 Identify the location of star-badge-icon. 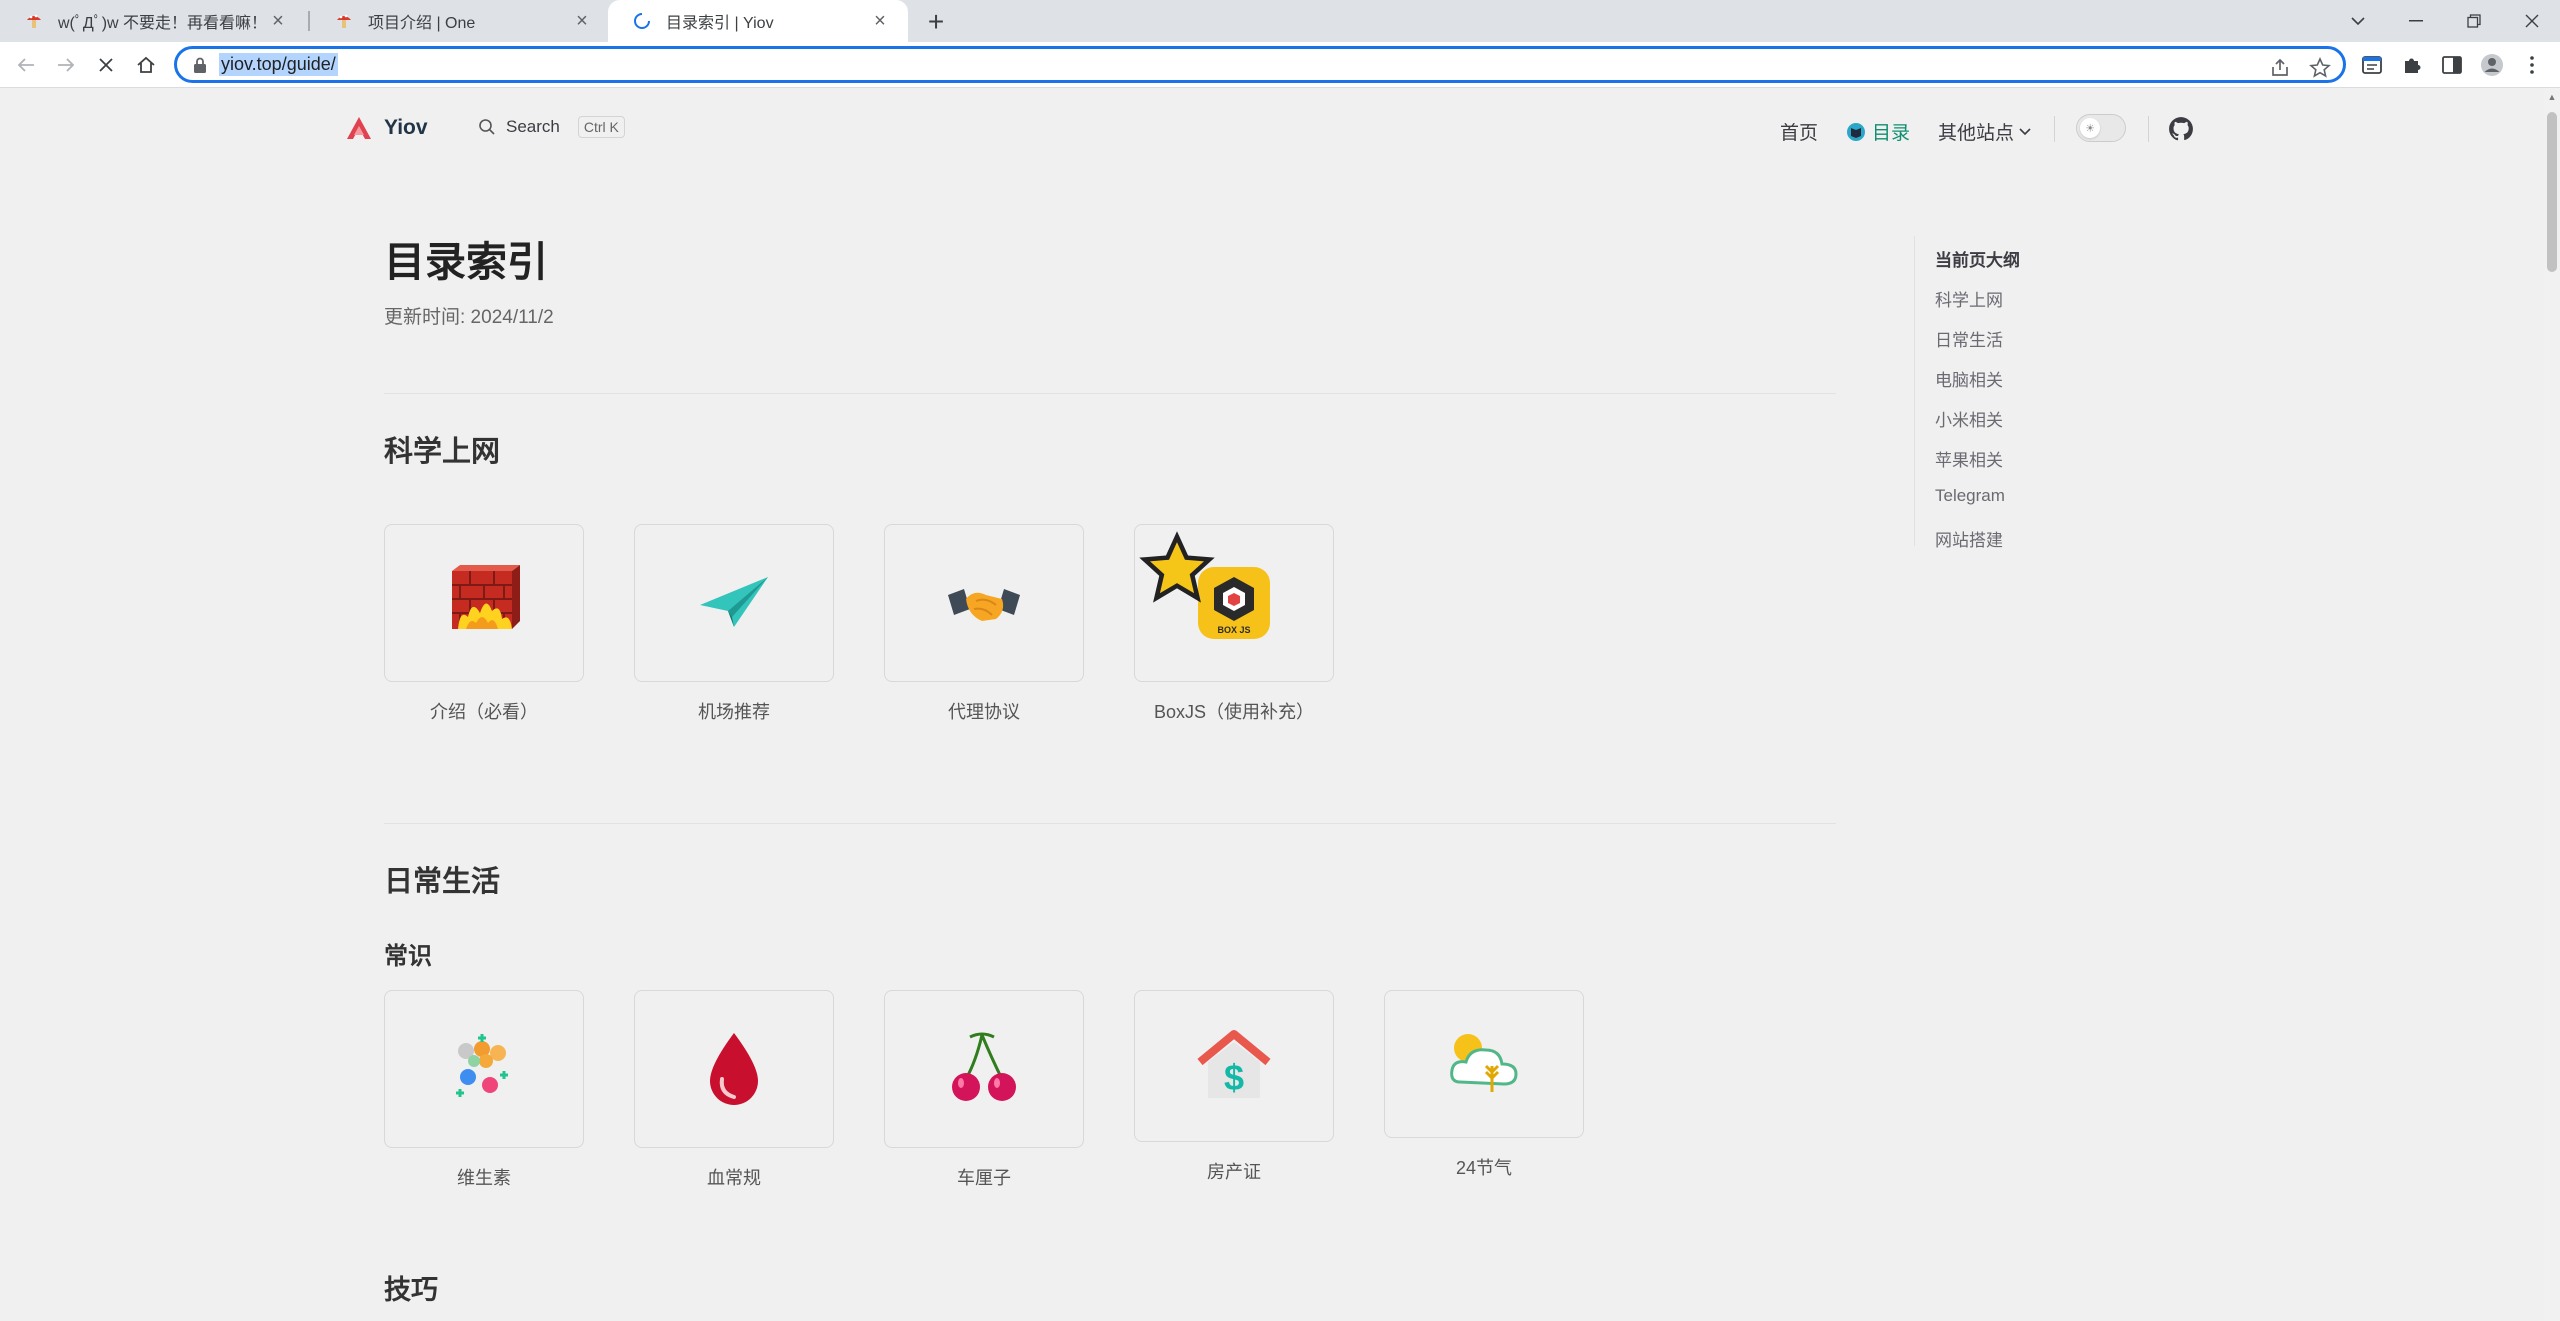
(1177, 567).